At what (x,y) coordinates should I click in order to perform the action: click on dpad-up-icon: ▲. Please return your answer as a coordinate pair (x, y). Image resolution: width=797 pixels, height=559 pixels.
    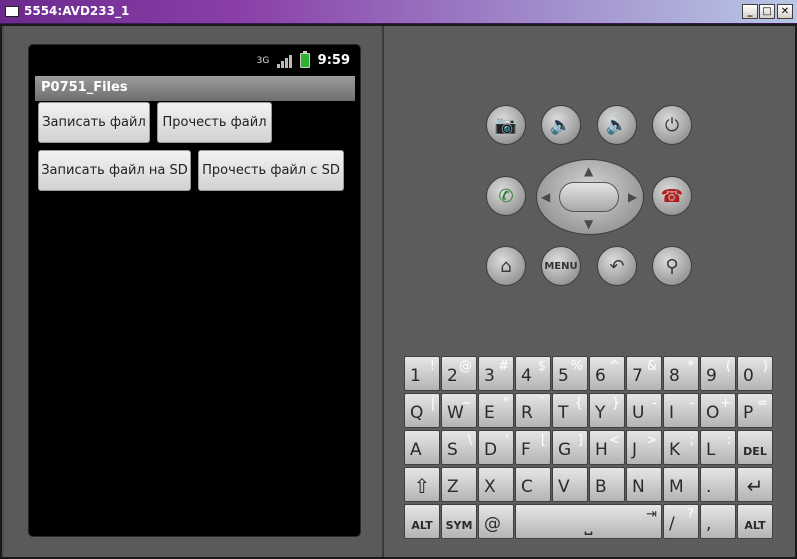
    Looking at the image, I should click on (588, 171).